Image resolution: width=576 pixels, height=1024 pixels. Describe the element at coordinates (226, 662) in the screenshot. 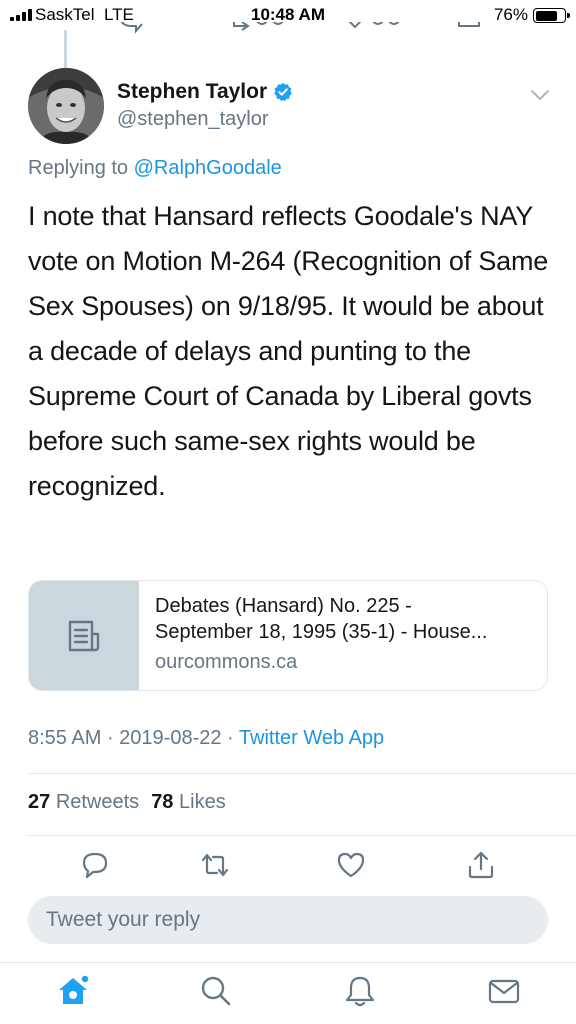

I see `card-domain: ourcommons.ca` at that location.